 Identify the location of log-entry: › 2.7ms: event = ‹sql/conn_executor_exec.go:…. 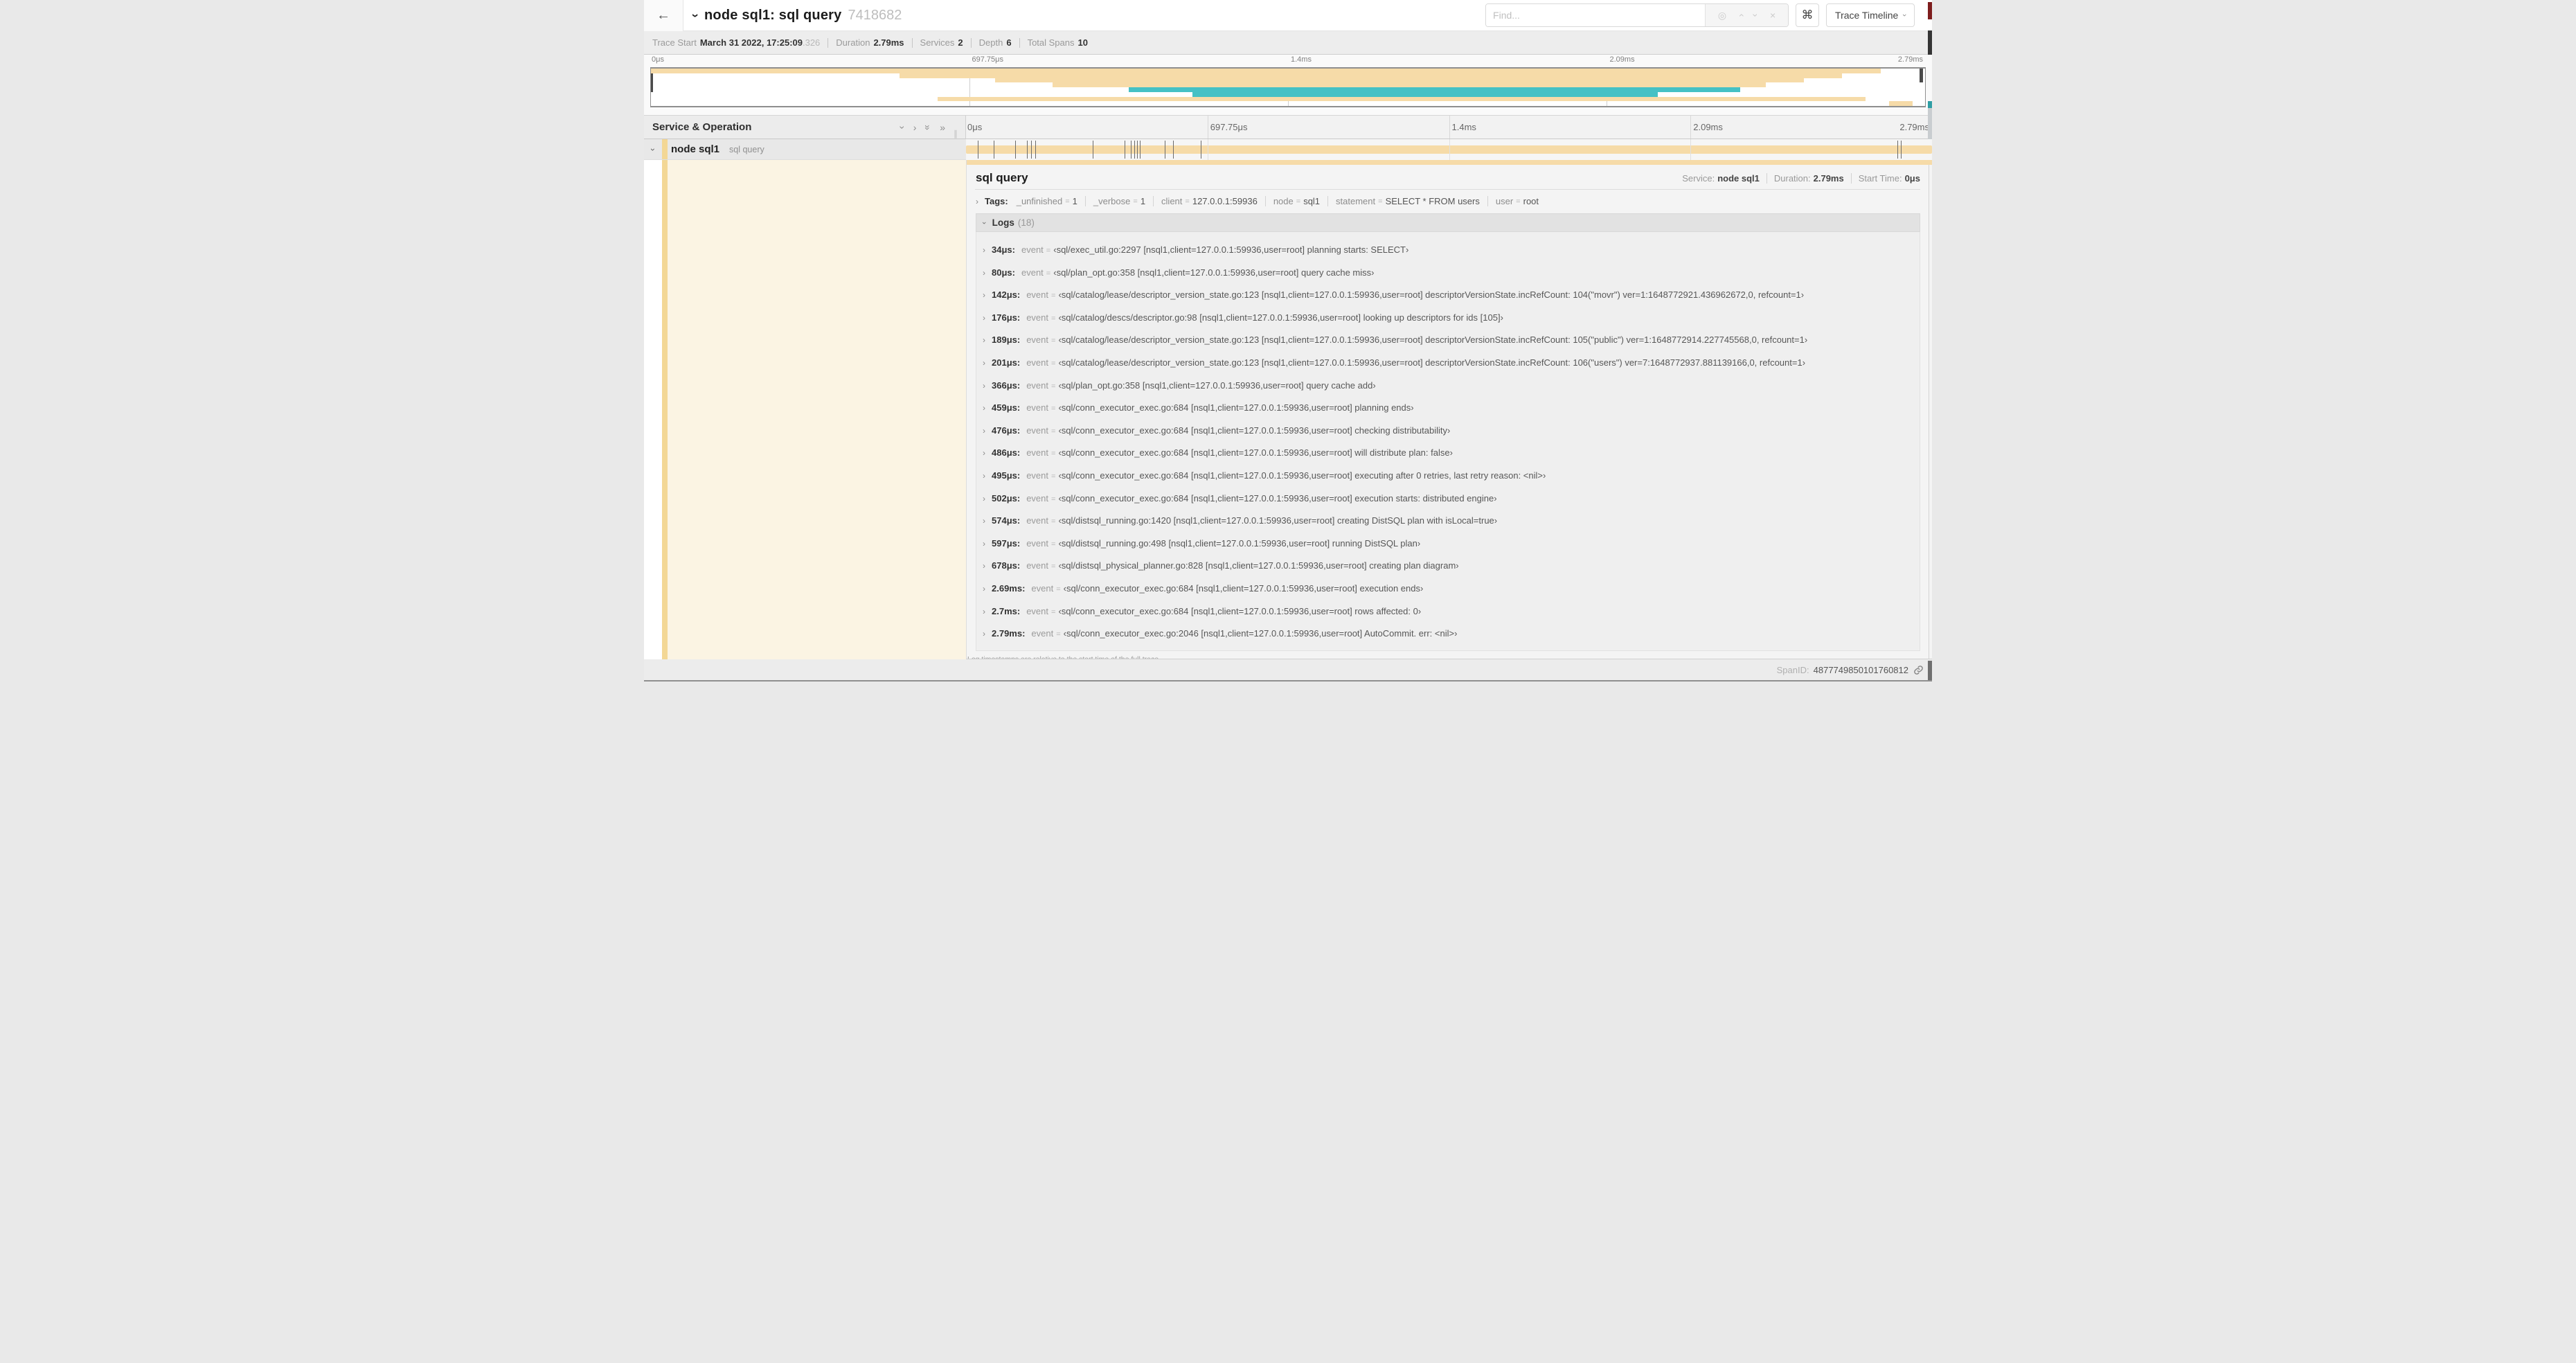
(1448, 612).